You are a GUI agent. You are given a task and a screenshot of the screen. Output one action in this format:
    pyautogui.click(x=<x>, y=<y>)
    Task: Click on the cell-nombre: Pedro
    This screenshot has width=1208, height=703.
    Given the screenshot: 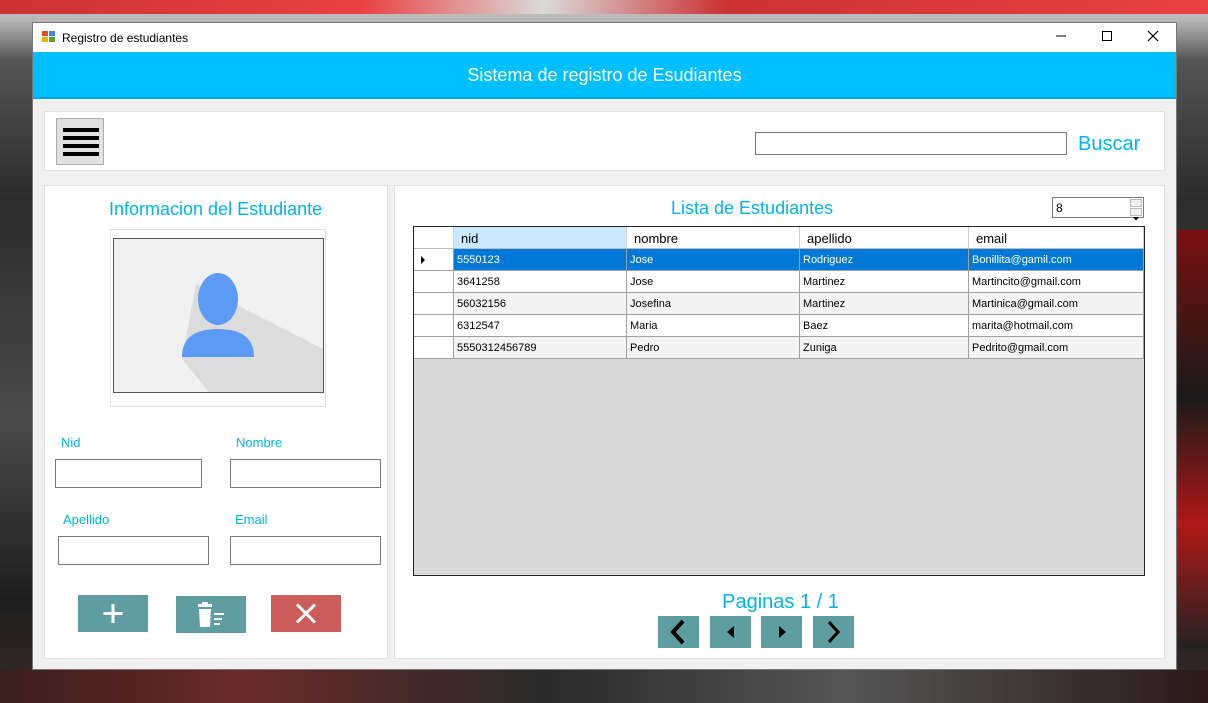 What is the action you would take?
    pyautogui.click(x=713, y=348)
    